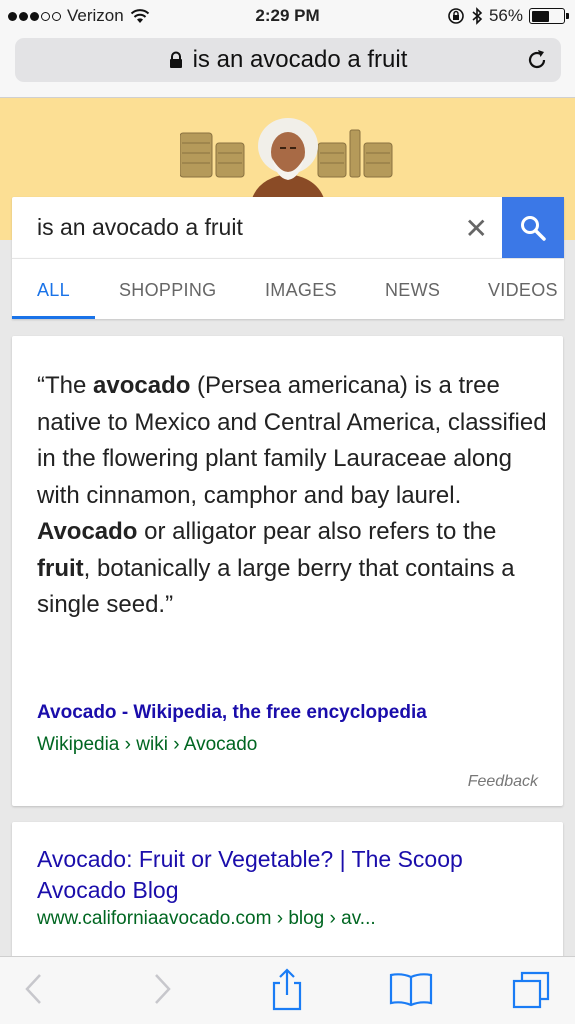  I want to click on feedback-link: Feedback, so click(503, 782).